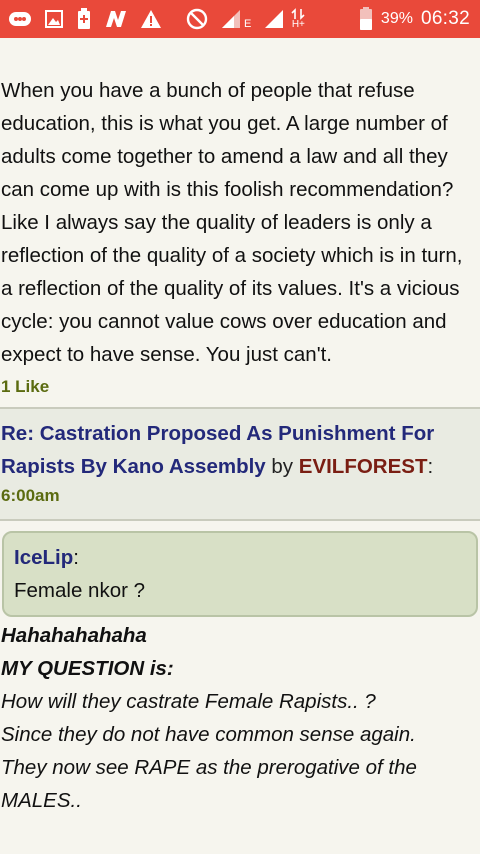  Describe the element at coordinates (151, 19) in the screenshot. I see `warning-icon` at that location.